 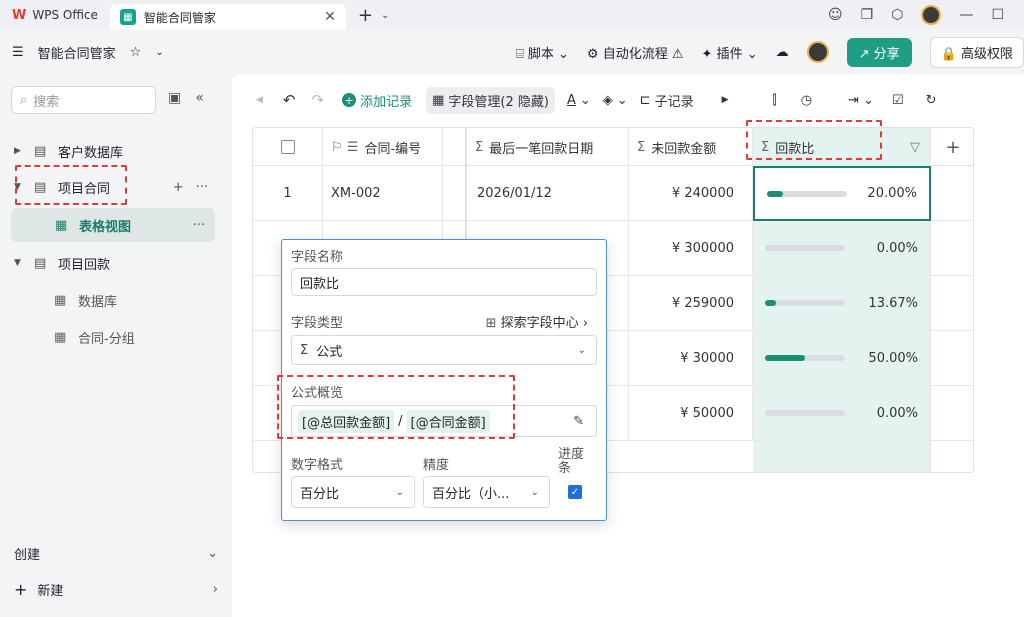 What do you see at coordinates (691, 193) in the screenshot?
I see `cell-unpaid: ¥ 240000` at bounding box center [691, 193].